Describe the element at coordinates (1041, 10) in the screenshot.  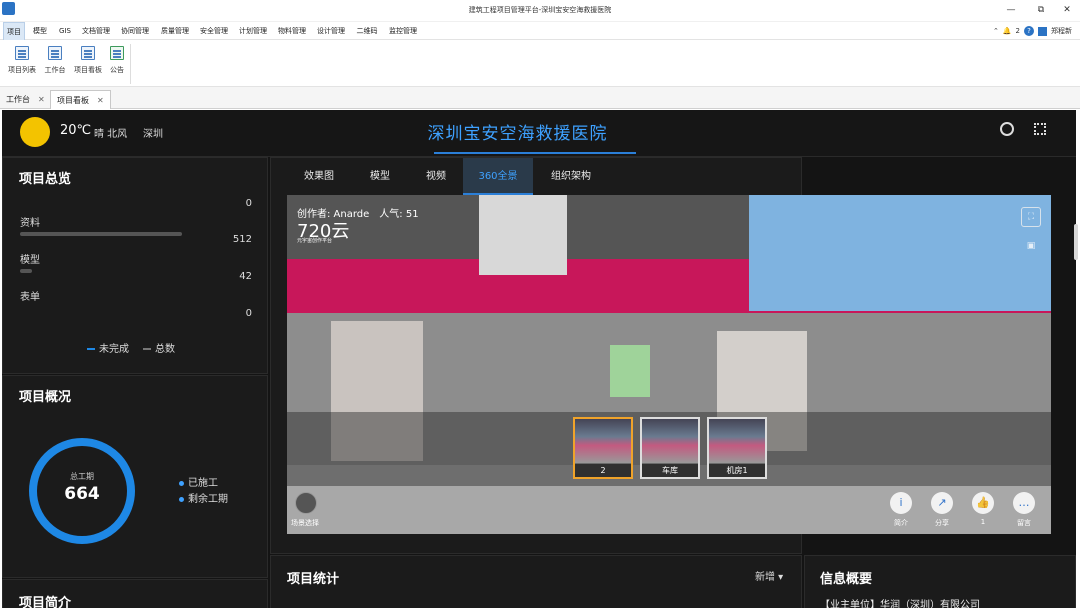
I see `restore-button: ⧉` at that location.